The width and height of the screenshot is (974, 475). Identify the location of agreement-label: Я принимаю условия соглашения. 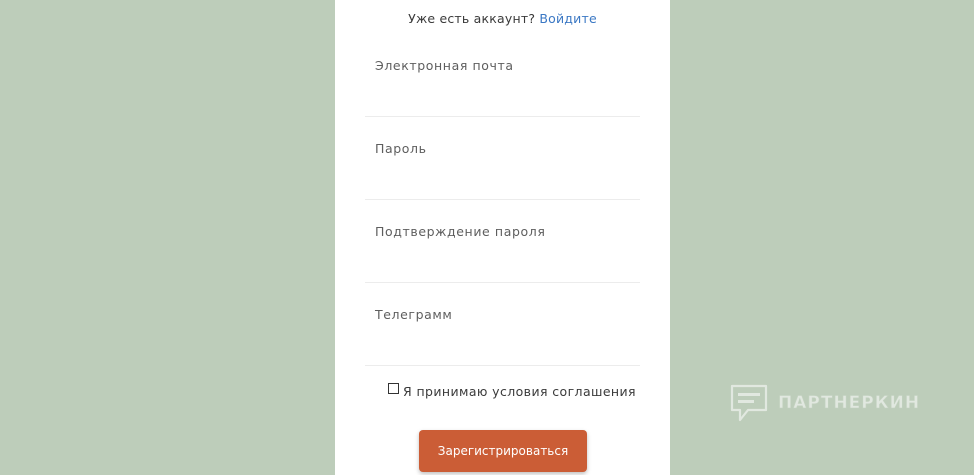
(519, 391).